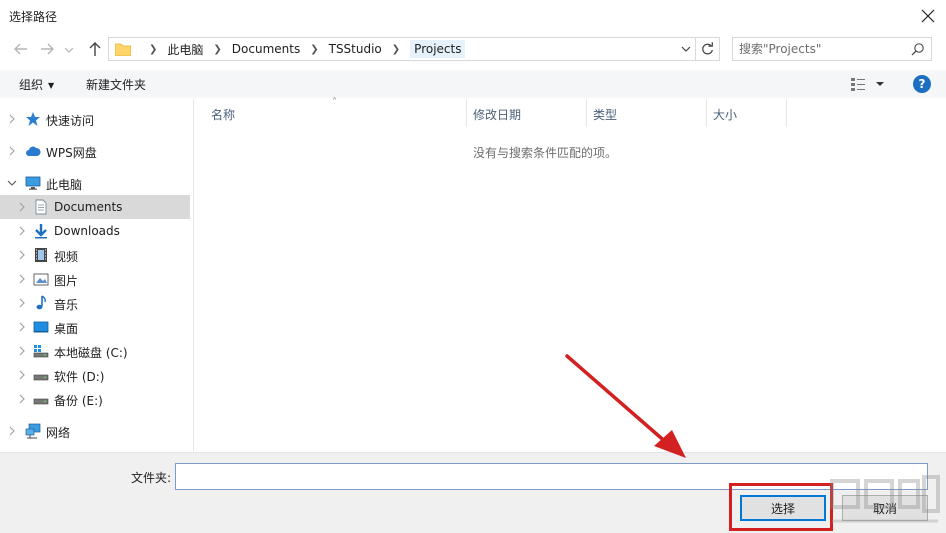 The height and width of the screenshot is (533, 946). What do you see at coordinates (95, 327) in the screenshot?
I see `sidebar-item-desktop: 桌面` at bounding box center [95, 327].